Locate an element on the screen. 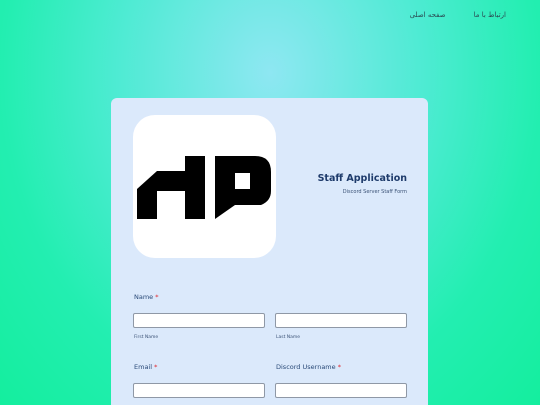 This screenshot has width=540, height=405. hp-logo-icon is located at coordinates (204, 187).